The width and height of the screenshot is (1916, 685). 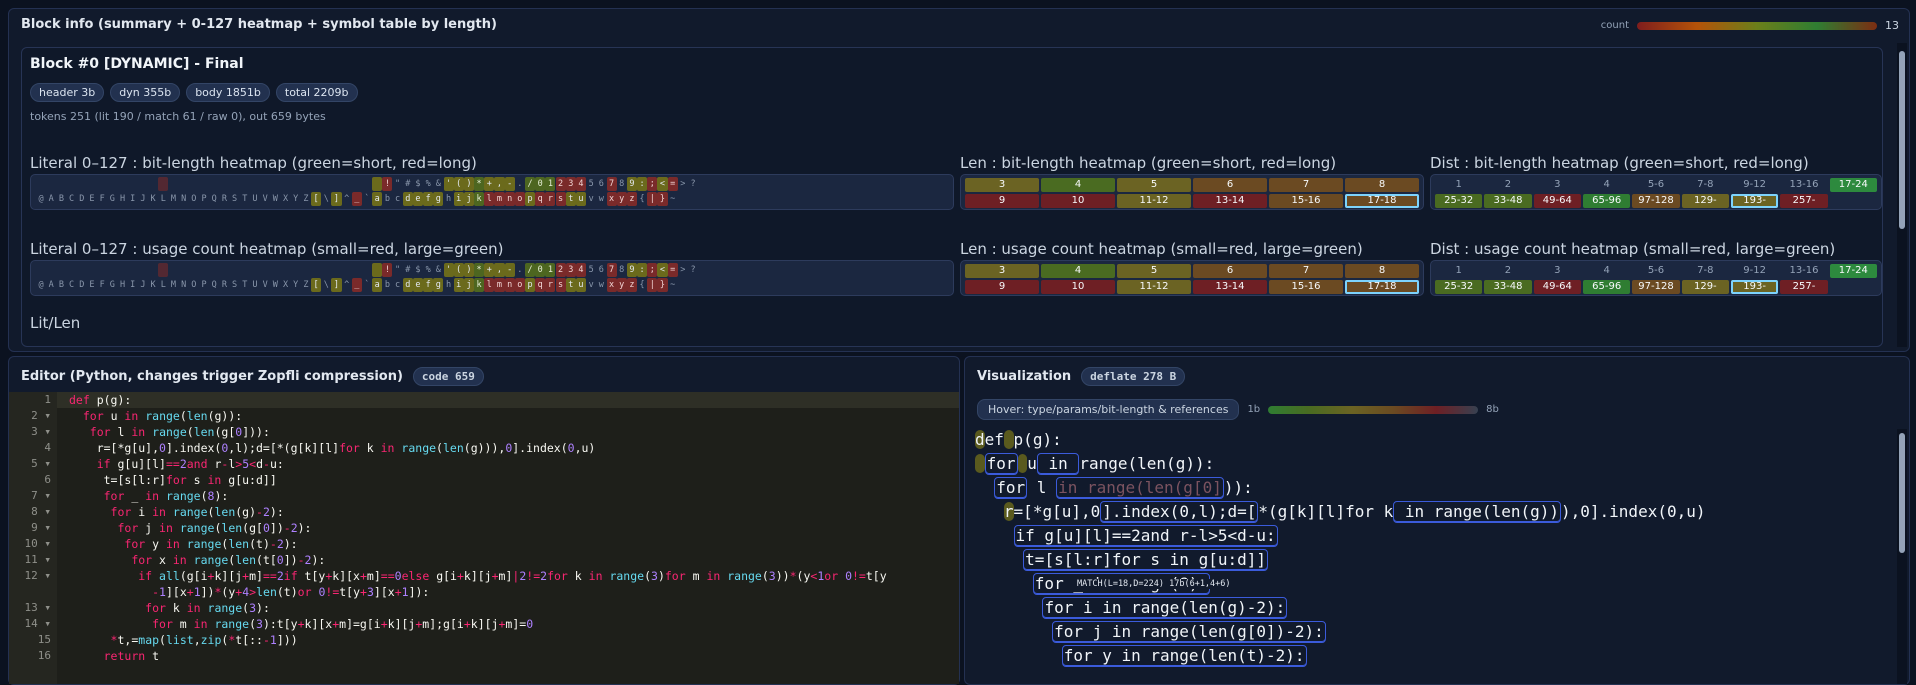 I want to click on literal-cell: n, so click(x=509, y=285).